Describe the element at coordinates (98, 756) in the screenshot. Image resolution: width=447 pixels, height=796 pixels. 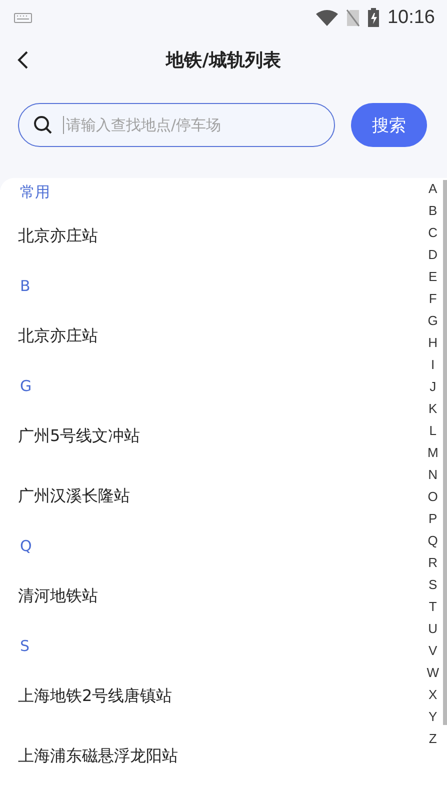
I see `station-item: 上海浦东磁悬浮龙阳站` at that location.